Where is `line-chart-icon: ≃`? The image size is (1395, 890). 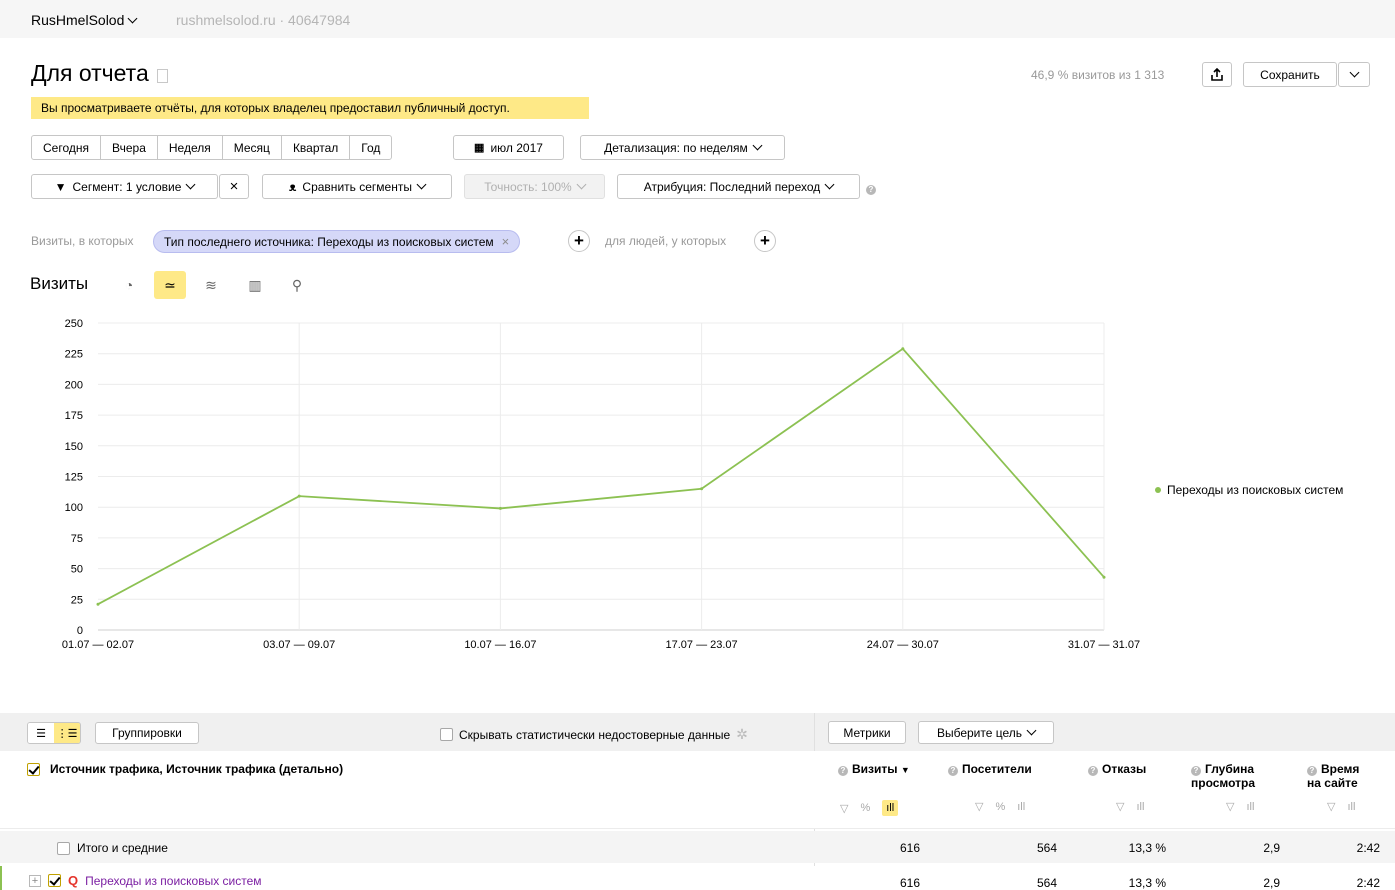
line-chart-icon: ≃ is located at coordinates (170, 285).